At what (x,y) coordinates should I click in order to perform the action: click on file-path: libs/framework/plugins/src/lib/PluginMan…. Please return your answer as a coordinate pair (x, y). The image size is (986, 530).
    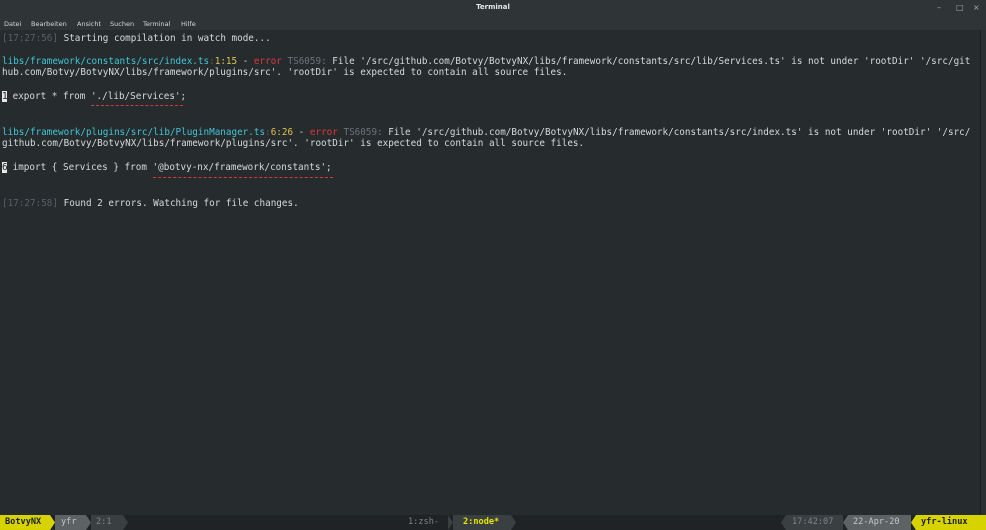
    Looking at the image, I should click on (134, 132).